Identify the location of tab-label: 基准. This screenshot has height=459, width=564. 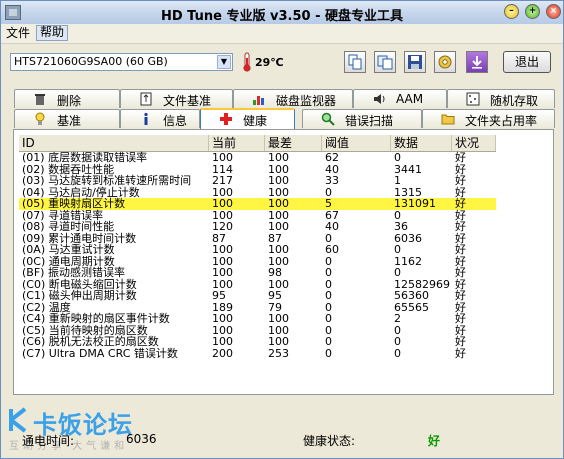
(69, 121).